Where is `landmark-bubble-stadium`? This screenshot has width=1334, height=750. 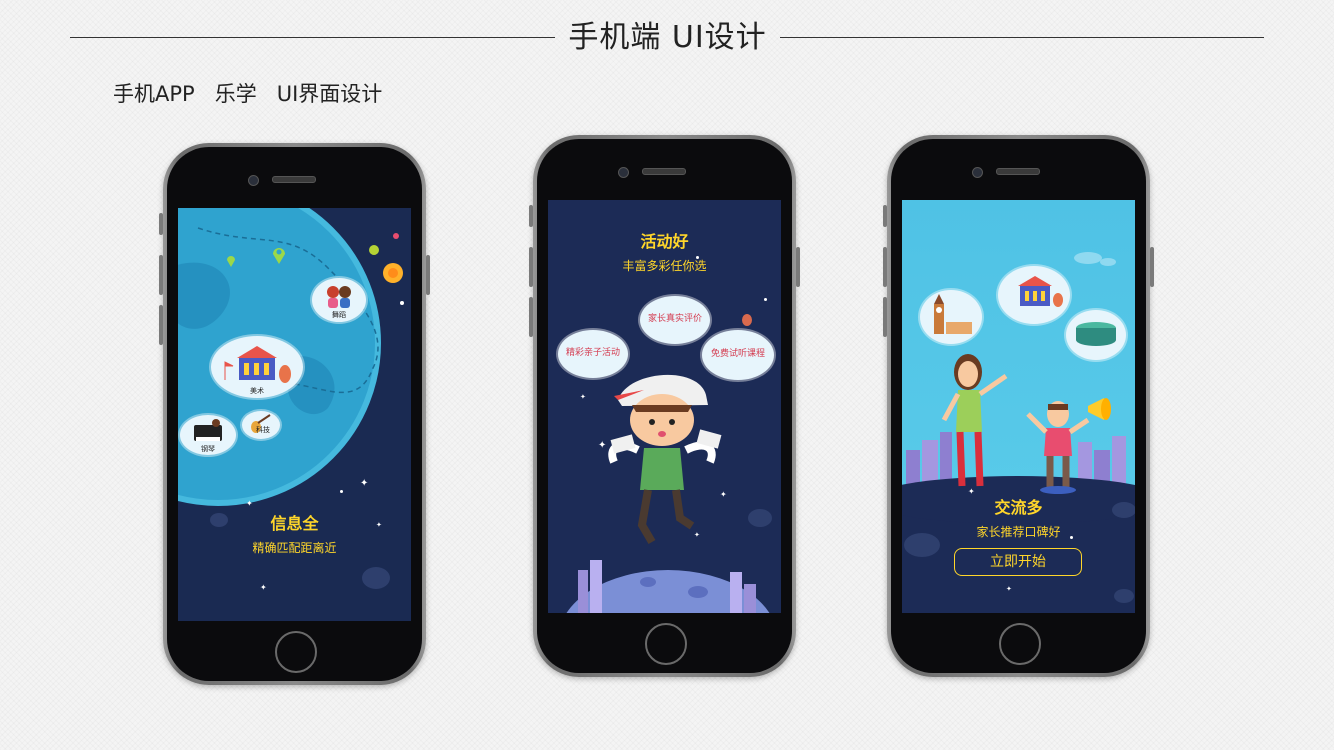 landmark-bubble-stadium is located at coordinates (1096, 335).